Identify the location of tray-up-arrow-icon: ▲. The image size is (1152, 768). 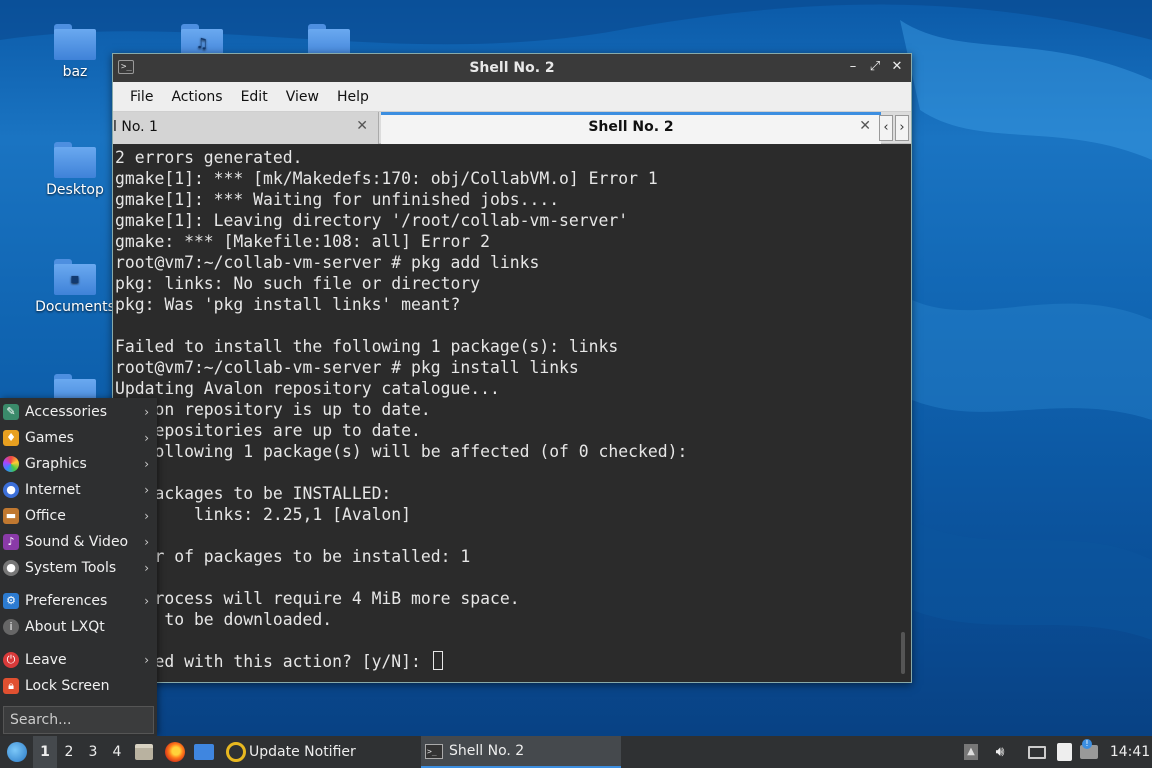
(971, 752).